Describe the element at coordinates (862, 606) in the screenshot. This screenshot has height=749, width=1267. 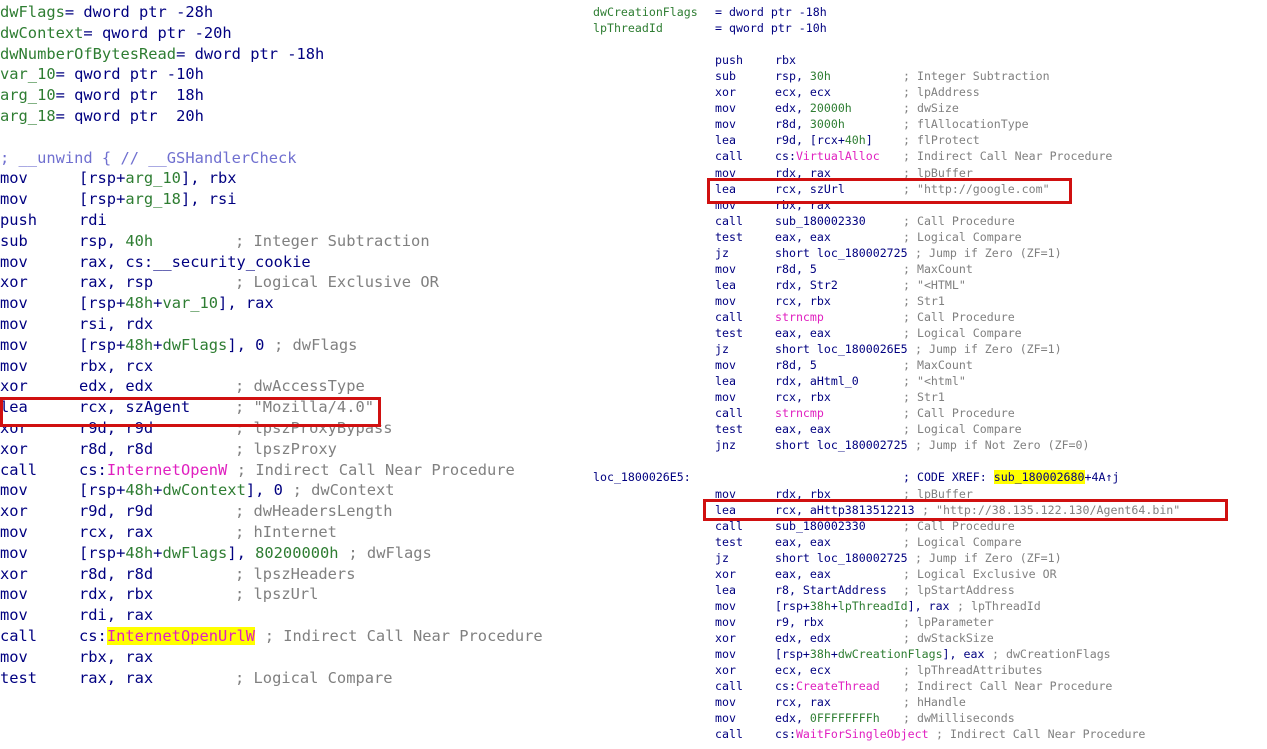
I see `operands: [rsp+38h+lpThreadId], rax` at that location.